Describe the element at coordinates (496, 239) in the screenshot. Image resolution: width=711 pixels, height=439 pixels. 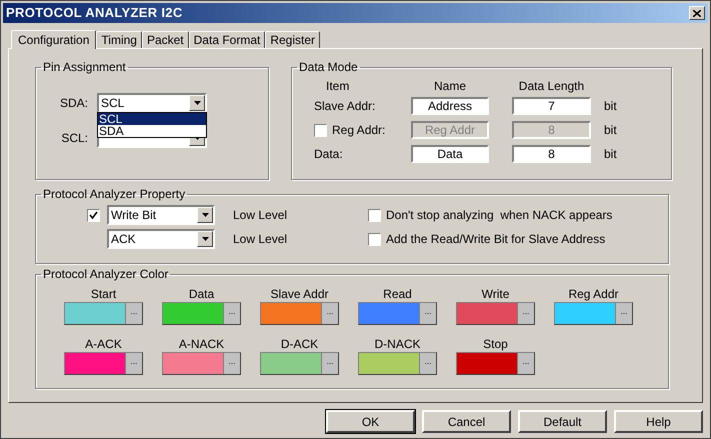
I see `option-label: Add the Read/Write Bit for Slave Address` at that location.